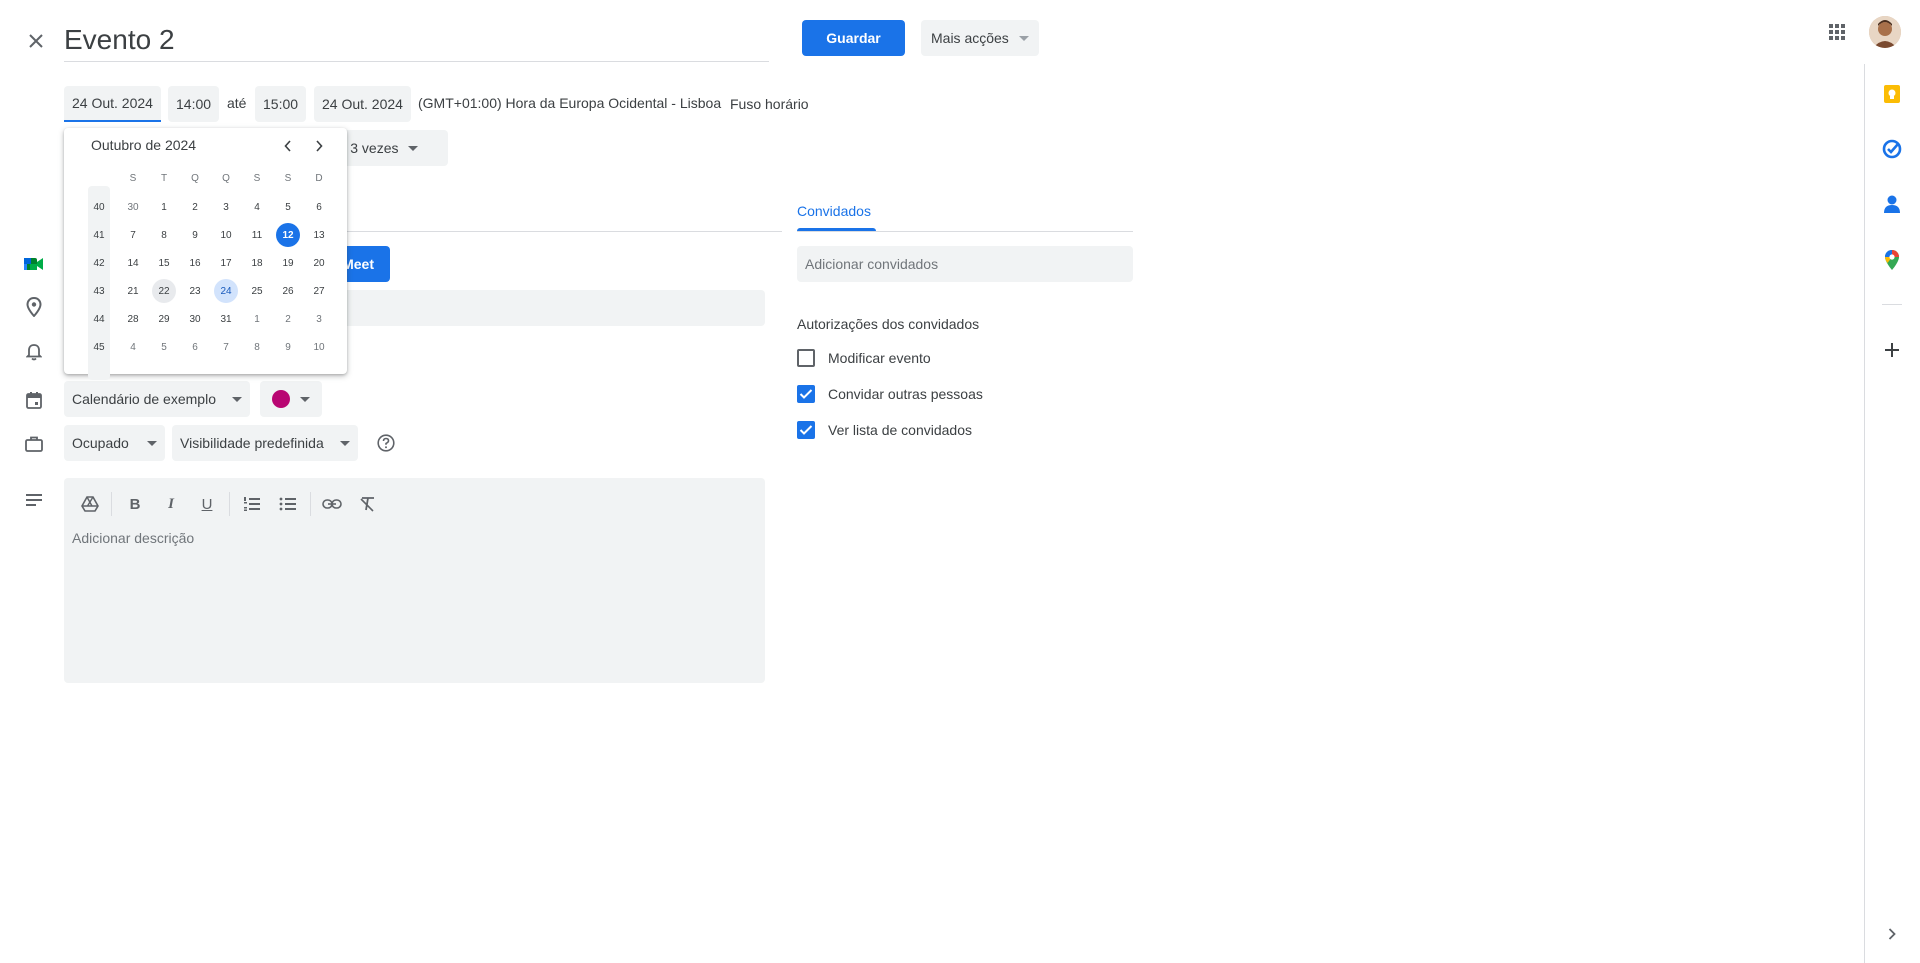  I want to click on drive-icon, so click(90, 504).